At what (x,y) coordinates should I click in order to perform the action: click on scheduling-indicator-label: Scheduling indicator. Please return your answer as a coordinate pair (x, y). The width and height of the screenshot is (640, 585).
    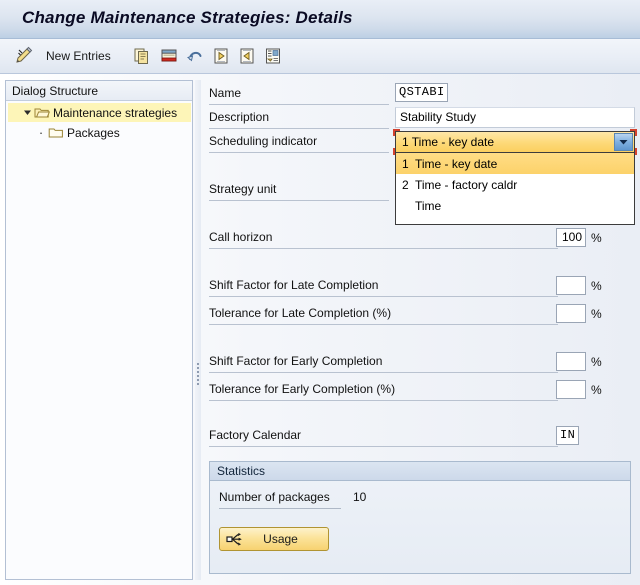
    Looking at the image, I should click on (263, 141).